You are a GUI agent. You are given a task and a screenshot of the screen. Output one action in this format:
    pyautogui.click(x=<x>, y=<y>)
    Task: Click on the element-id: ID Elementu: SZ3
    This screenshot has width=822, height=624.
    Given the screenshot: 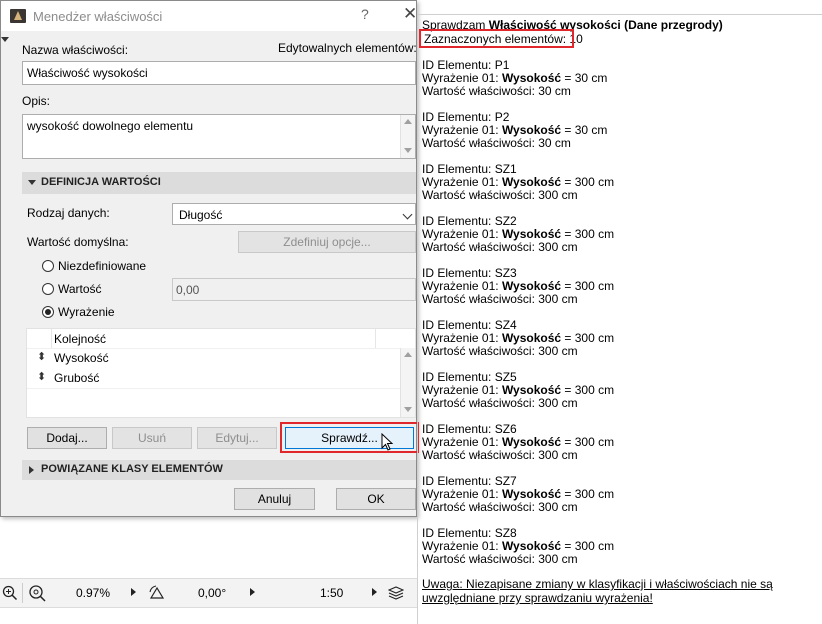 What is the action you would take?
    pyautogui.click(x=469, y=273)
    